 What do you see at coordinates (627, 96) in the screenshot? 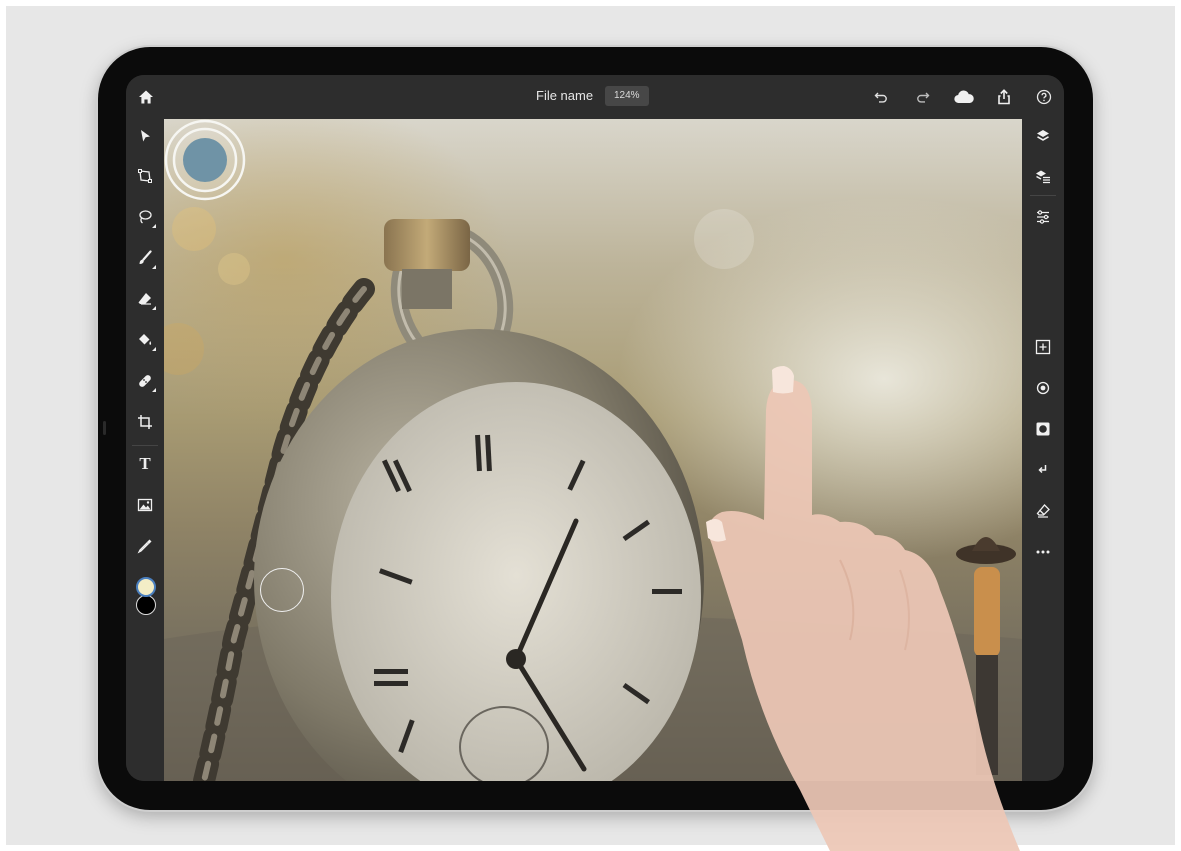
I see `zoom-level-badge: 124%` at bounding box center [627, 96].